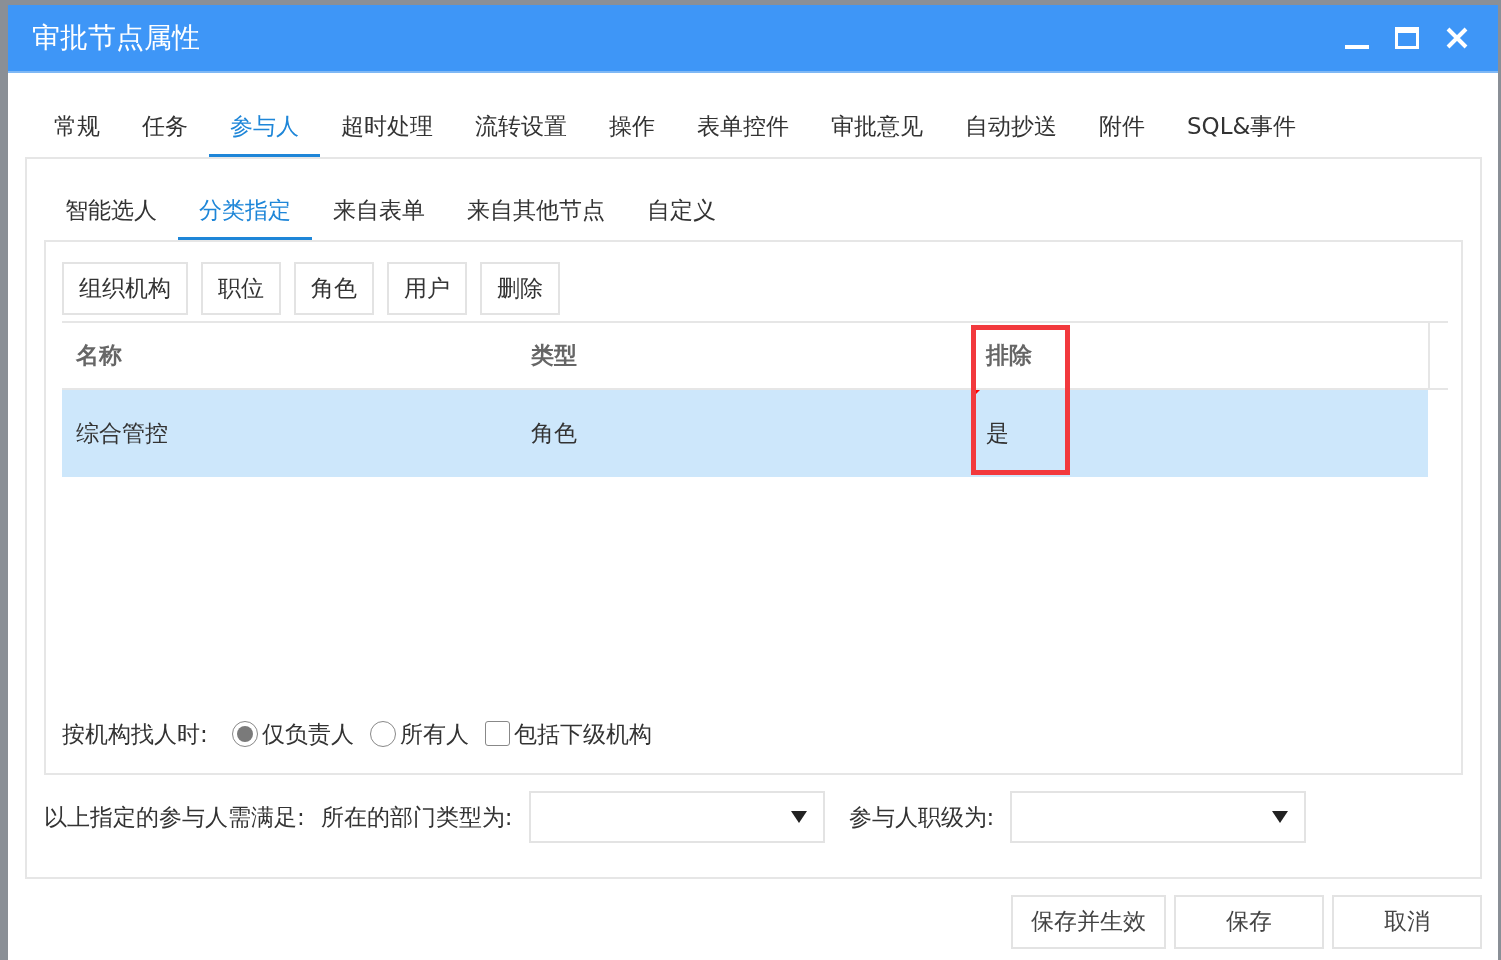 The image size is (1501, 960). What do you see at coordinates (165, 129) in the screenshot?
I see `tab: 任务` at bounding box center [165, 129].